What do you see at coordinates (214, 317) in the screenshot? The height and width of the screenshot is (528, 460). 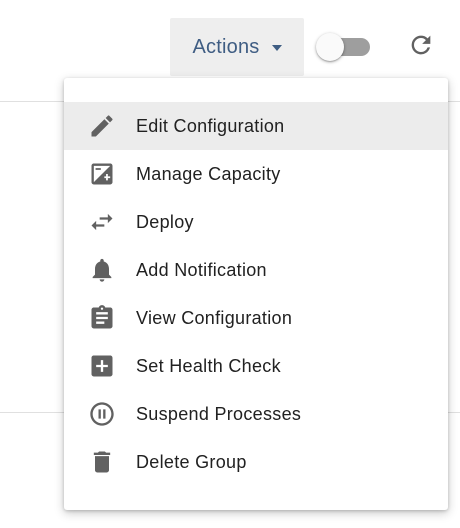 I see `menu-item-label: View Configuration` at bounding box center [214, 317].